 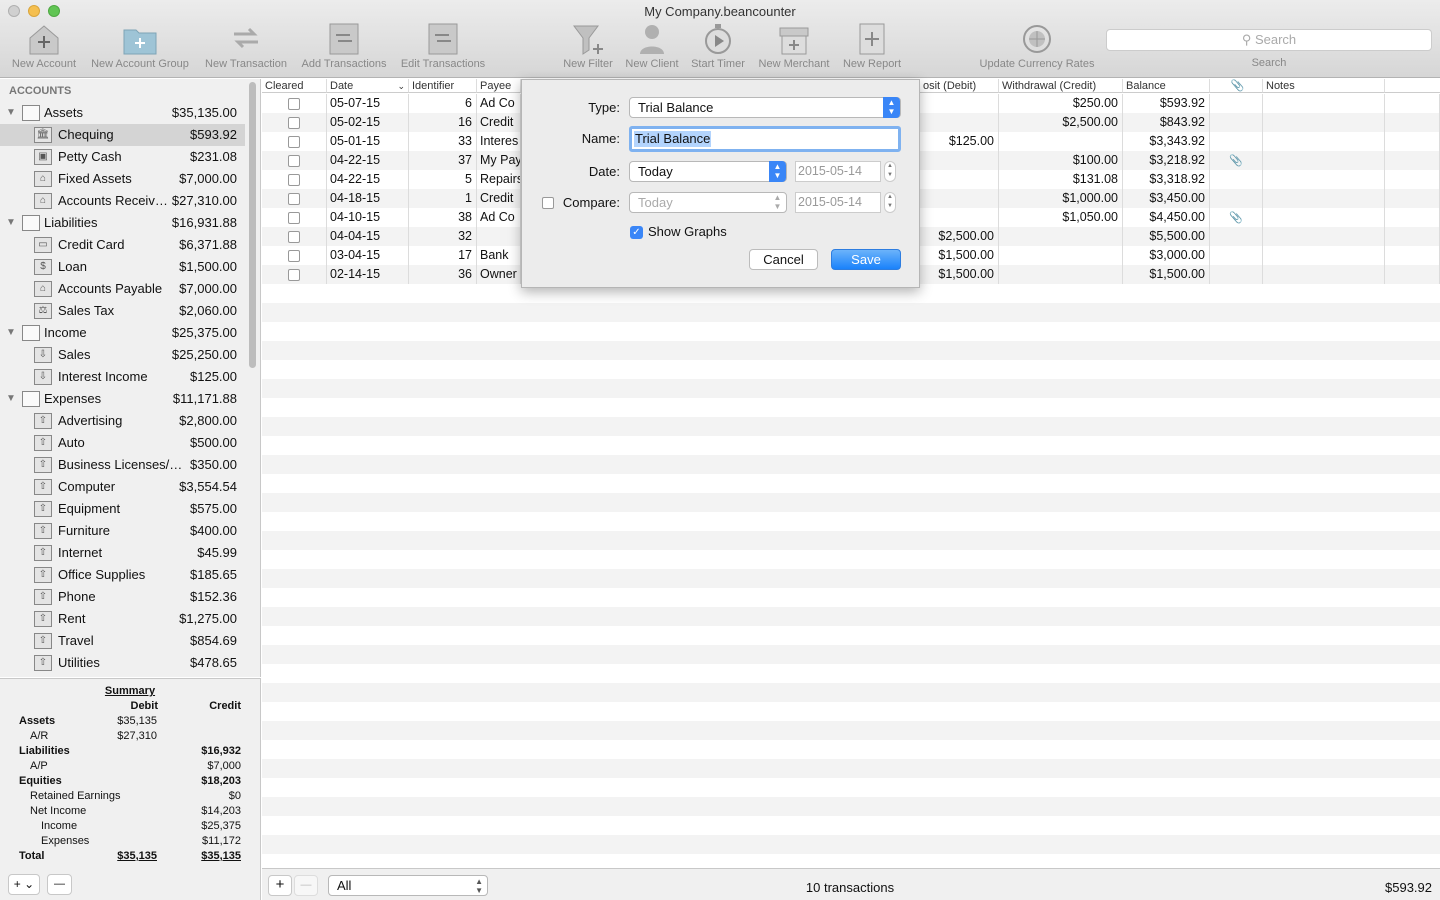 I want to click on sidebar-item-expenses: ▼ Expenses $11,171.88, so click(x=122, y=399).